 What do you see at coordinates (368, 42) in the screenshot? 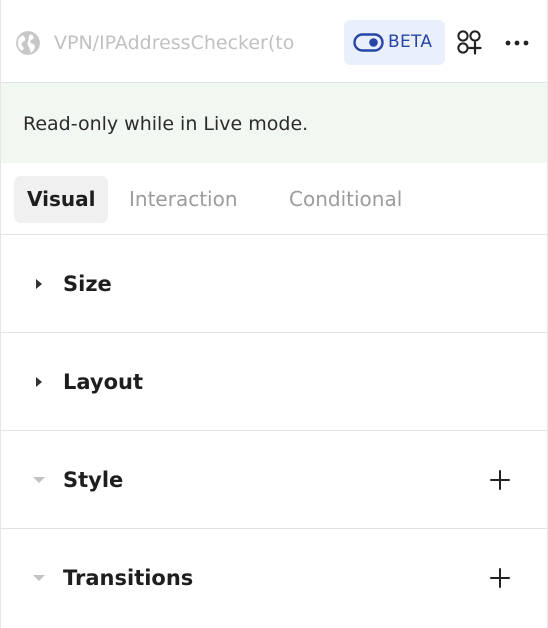
I see `toggle-icon` at bounding box center [368, 42].